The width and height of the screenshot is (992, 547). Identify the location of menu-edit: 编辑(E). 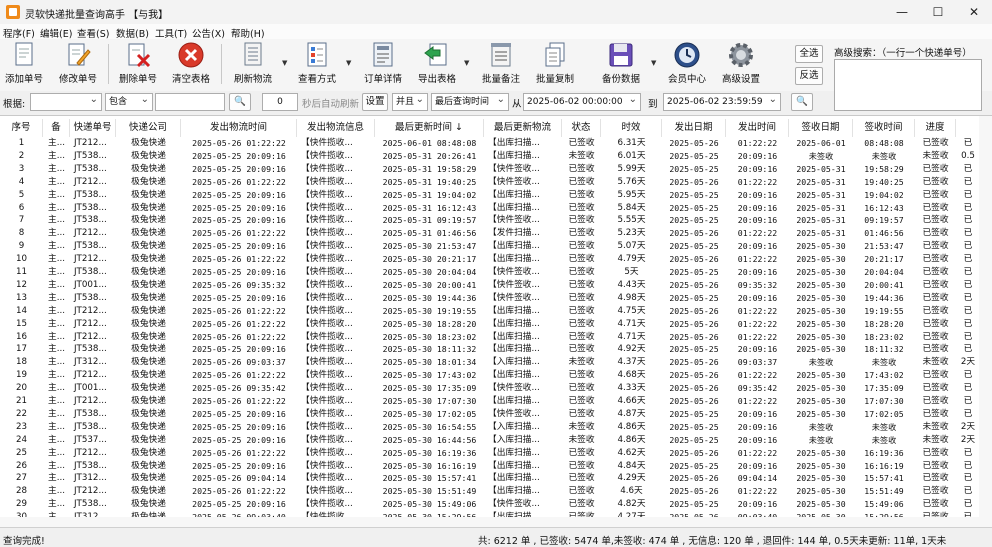
(56, 33).